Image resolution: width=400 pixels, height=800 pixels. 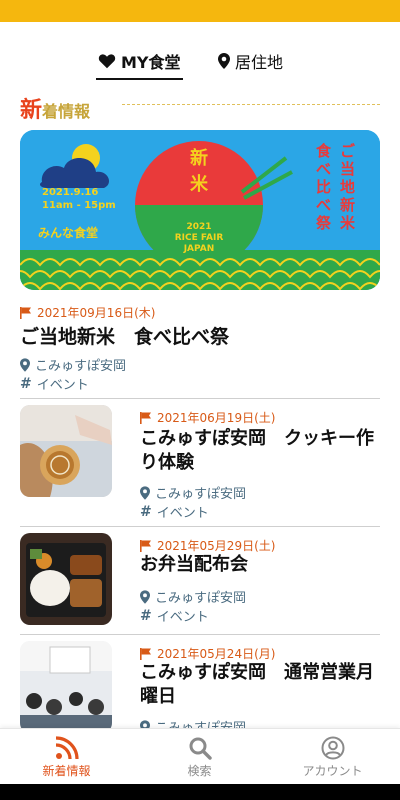 I want to click on list-item-date: 2021年05月29日(土), so click(x=207, y=545).